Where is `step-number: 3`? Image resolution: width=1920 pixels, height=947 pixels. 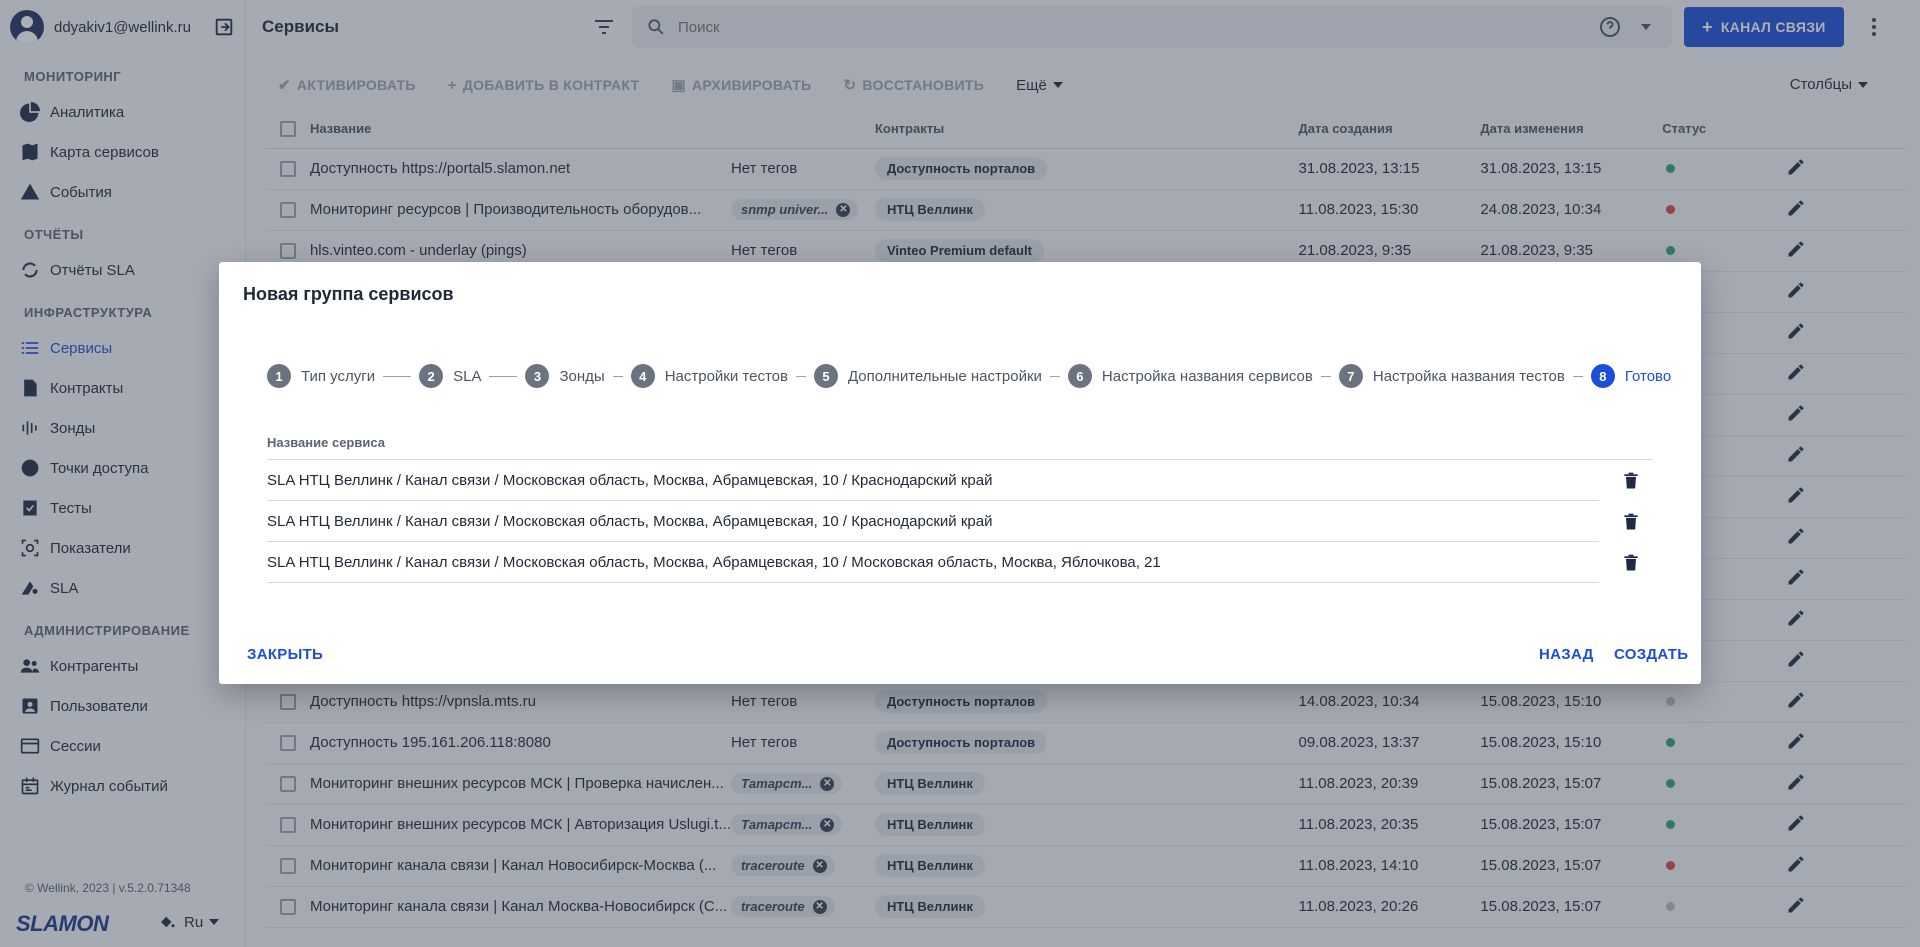
step-number: 3 is located at coordinates (537, 376).